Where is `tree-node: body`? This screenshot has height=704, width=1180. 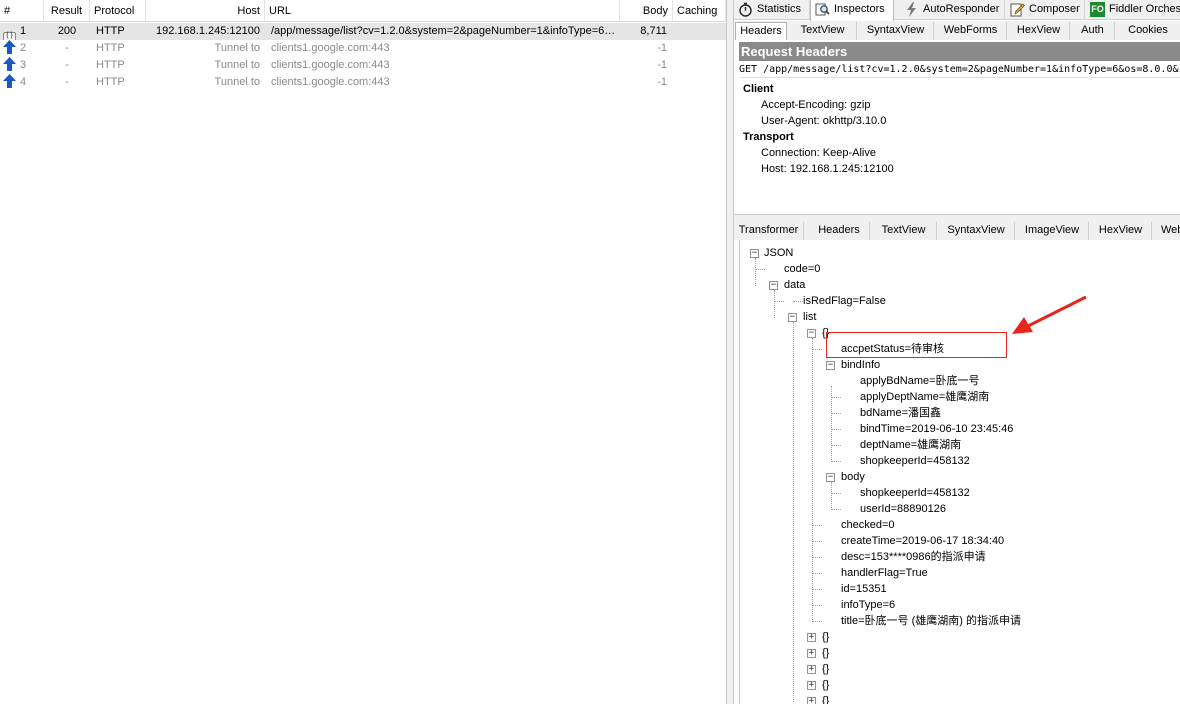
tree-node: body is located at coordinates (853, 477).